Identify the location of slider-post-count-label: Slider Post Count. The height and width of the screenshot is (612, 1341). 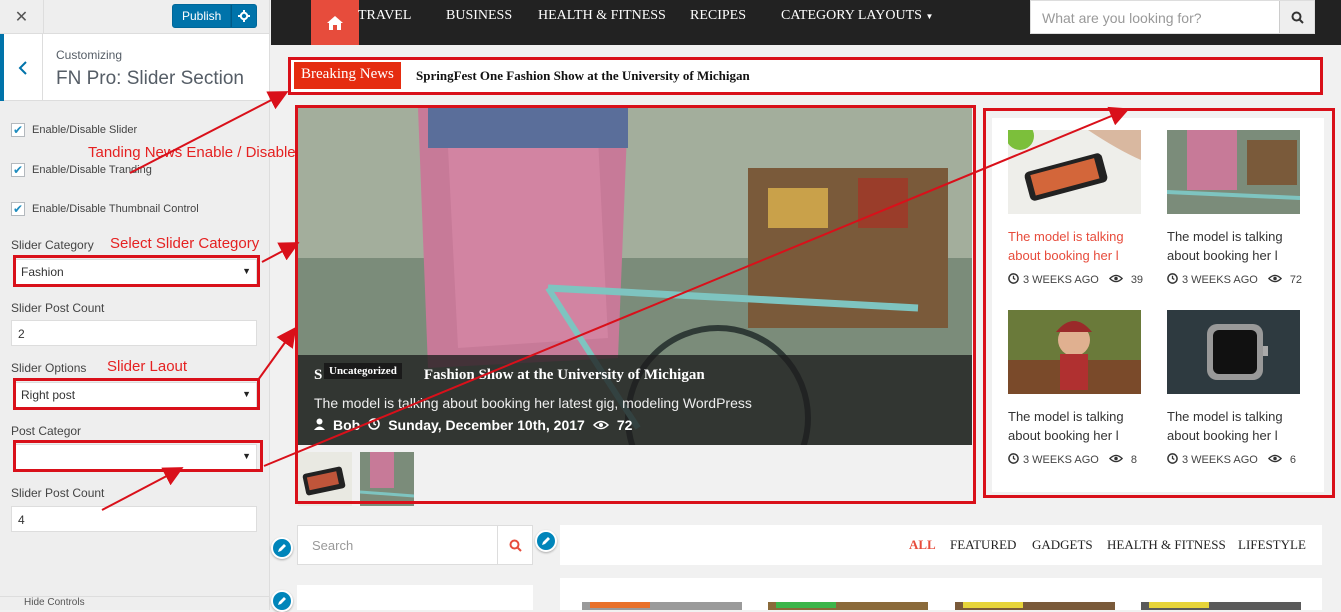
(58, 308).